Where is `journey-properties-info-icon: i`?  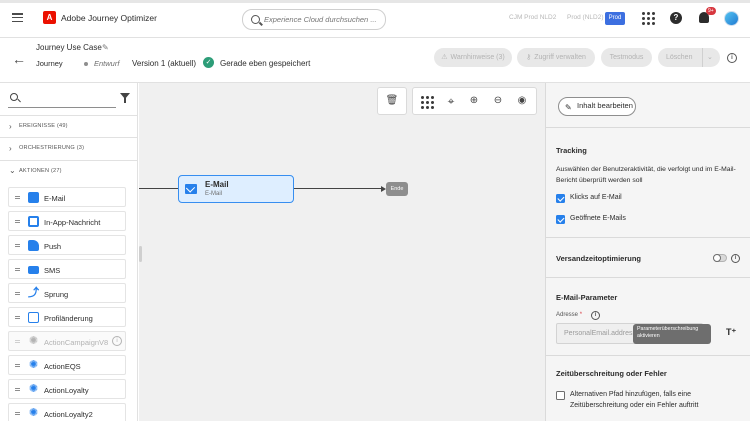
journey-properties-info-icon: i is located at coordinates (732, 58).